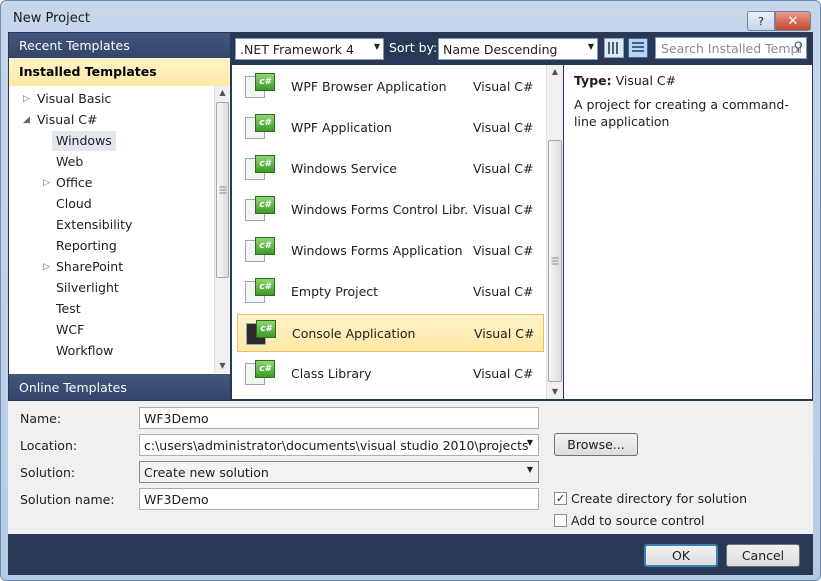 Image resolution: width=821 pixels, height=581 pixels. What do you see at coordinates (74, 204) in the screenshot?
I see `tree-item-cloud: Cloud` at bounding box center [74, 204].